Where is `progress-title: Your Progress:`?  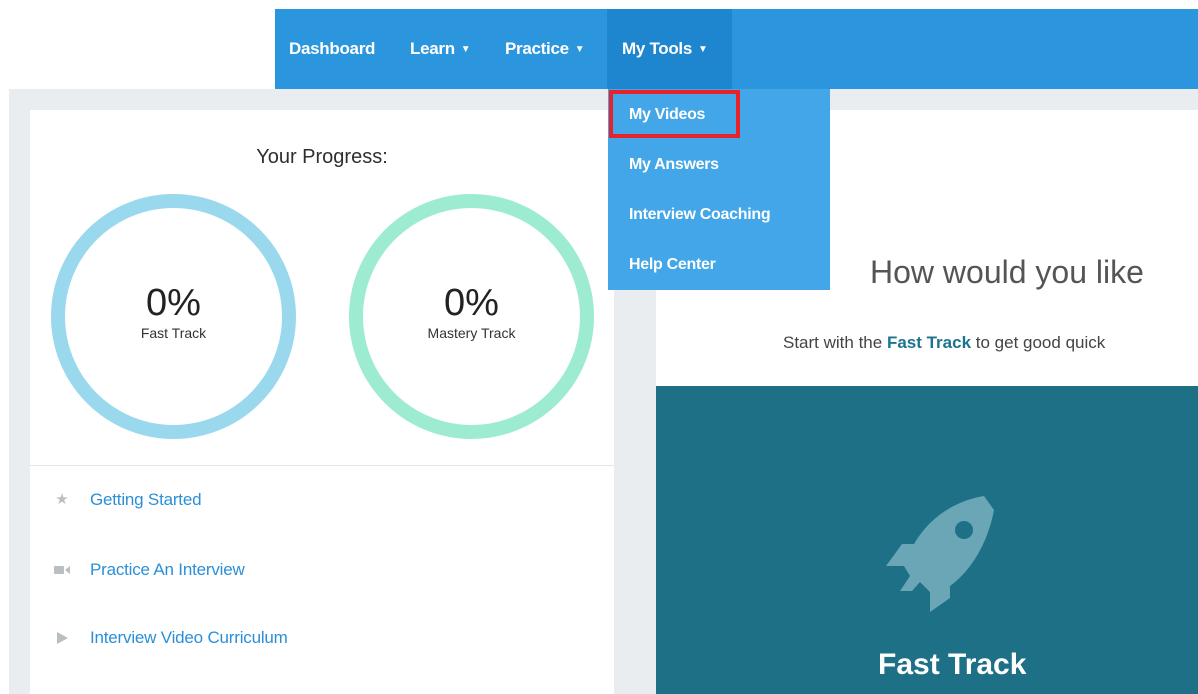
progress-title: Your Progress: is located at coordinates (322, 157).